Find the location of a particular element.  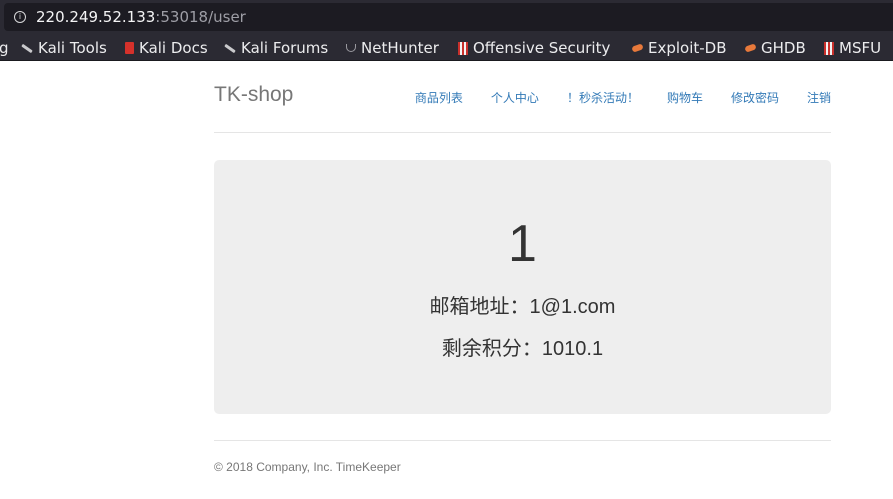

bookmark-label: Kali Docs is located at coordinates (173, 48).